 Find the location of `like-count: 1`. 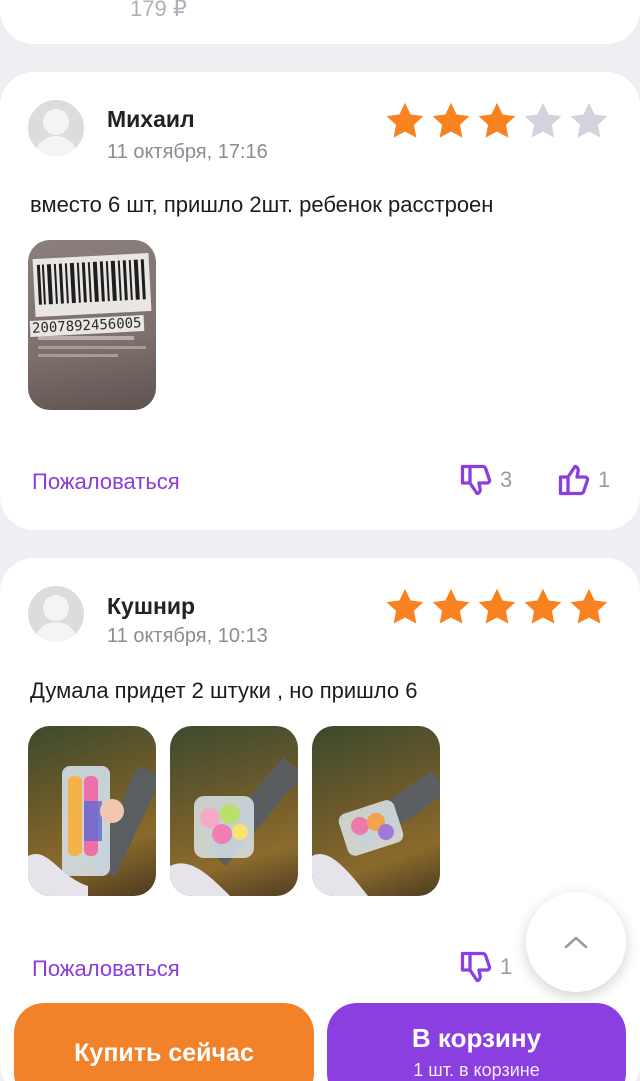

like-count: 1 is located at coordinates (604, 479).